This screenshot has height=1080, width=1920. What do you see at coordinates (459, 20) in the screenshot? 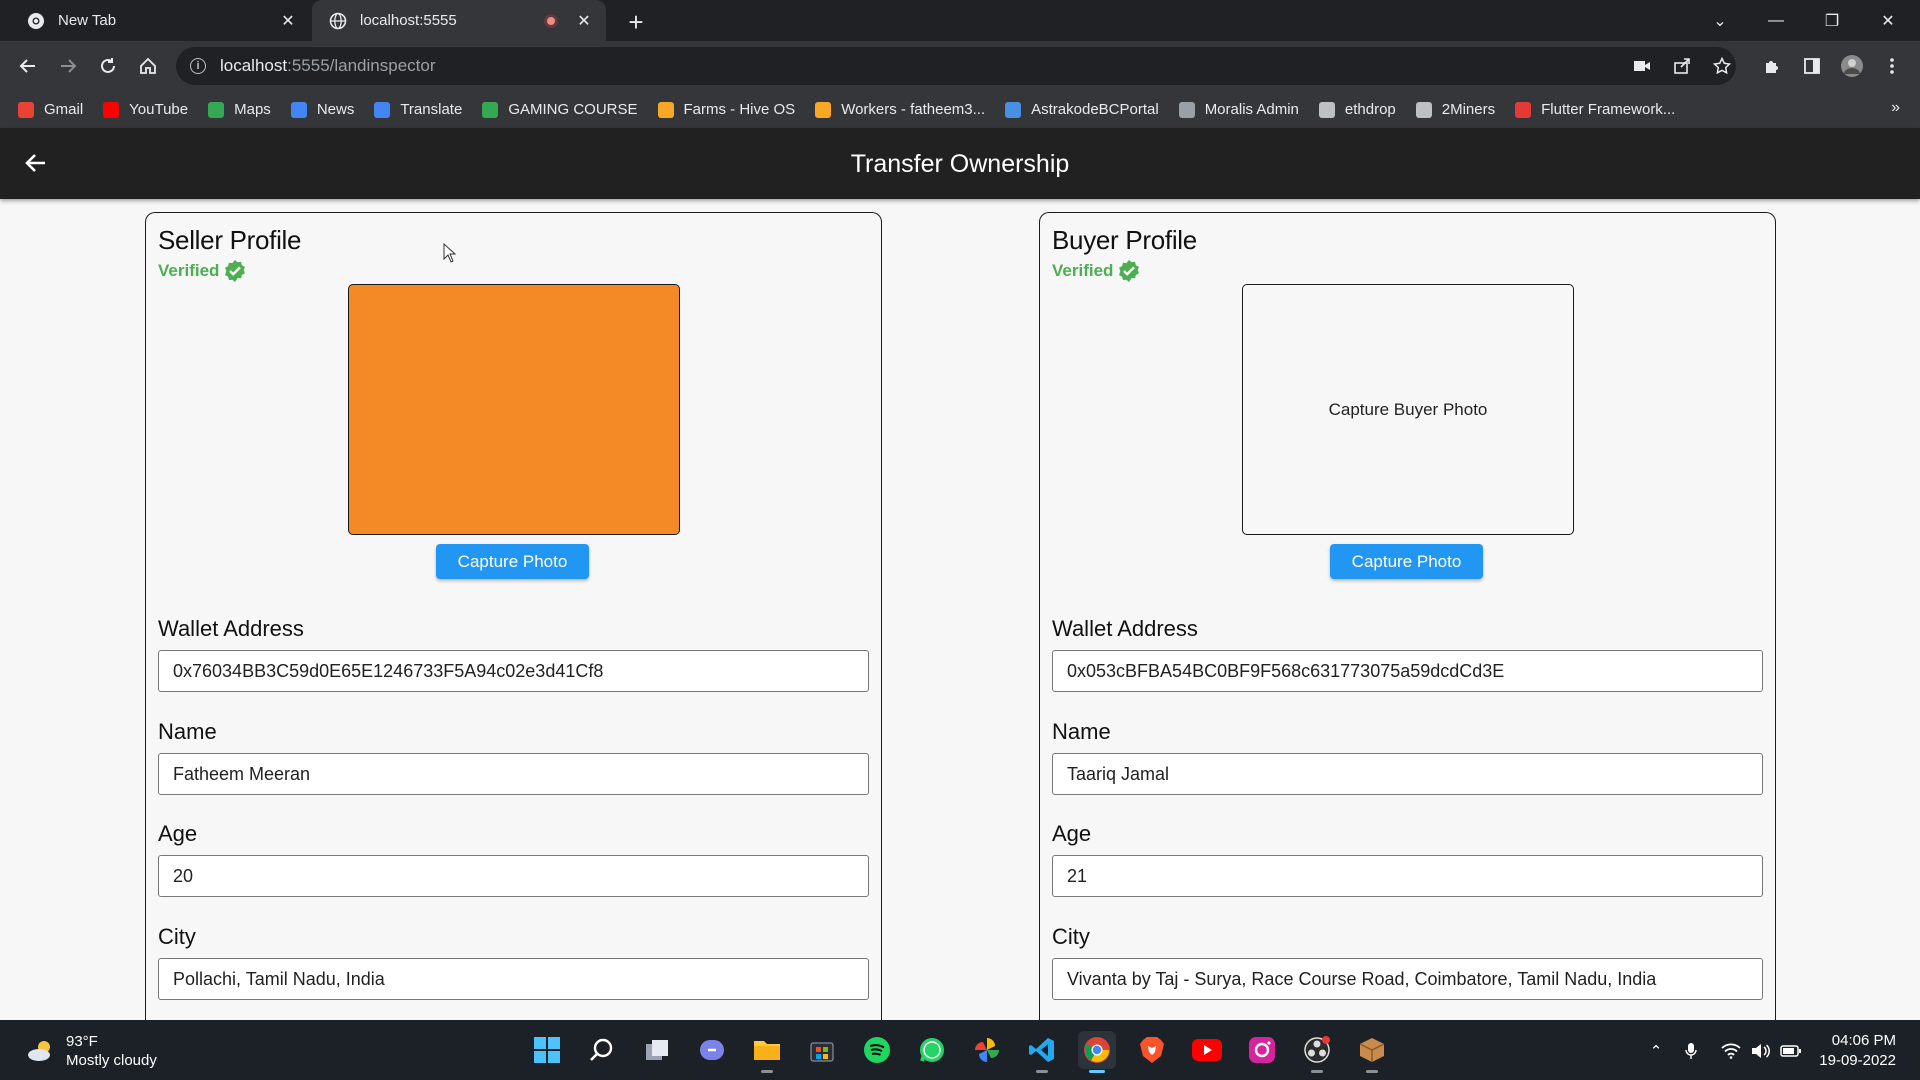
I see `tab-localhost: localhost:5555 ✕` at bounding box center [459, 20].